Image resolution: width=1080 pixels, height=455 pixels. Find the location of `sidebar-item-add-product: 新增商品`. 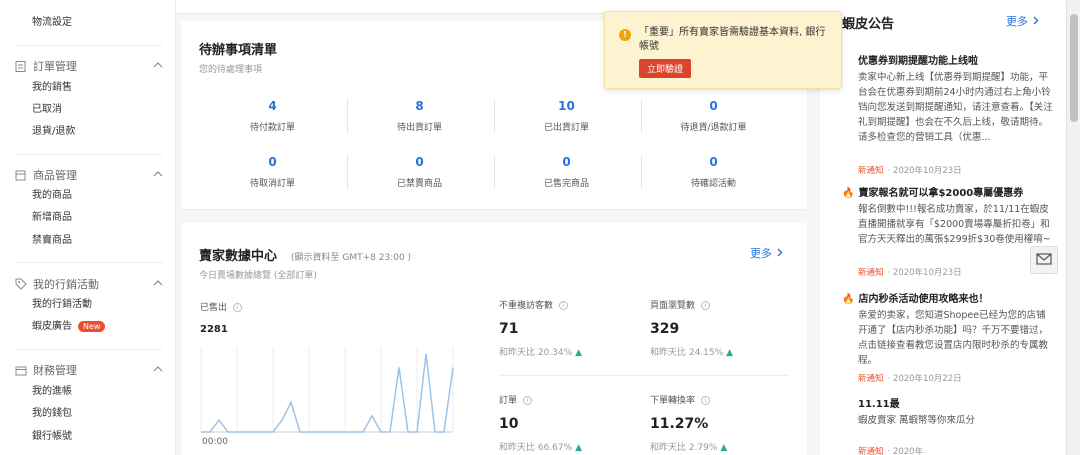

sidebar-item-add-product: 新增商品 is located at coordinates (52, 218).